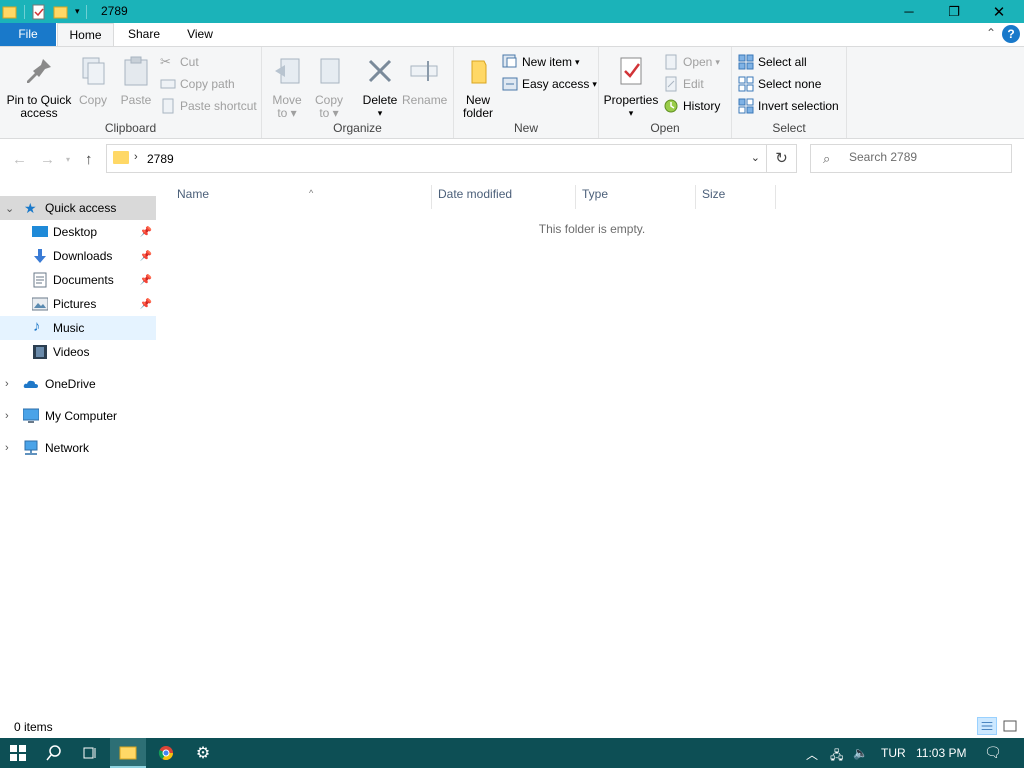 The width and height of the screenshot is (1024, 768). I want to click on up-arrow-icon: ↑, so click(89, 159).